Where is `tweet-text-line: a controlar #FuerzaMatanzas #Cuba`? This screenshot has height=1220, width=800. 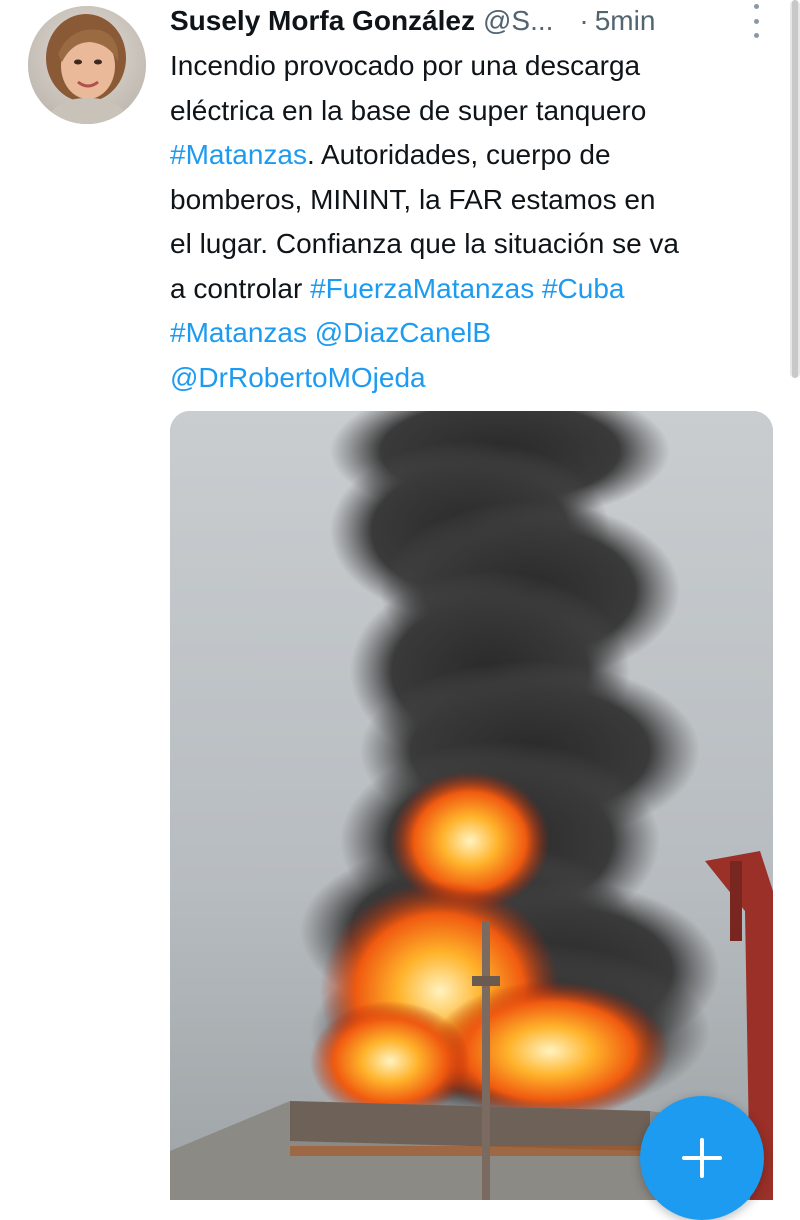 tweet-text-line: a controlar #FuerzaMatanzas #Cuba is located at coordinates (470, 289).